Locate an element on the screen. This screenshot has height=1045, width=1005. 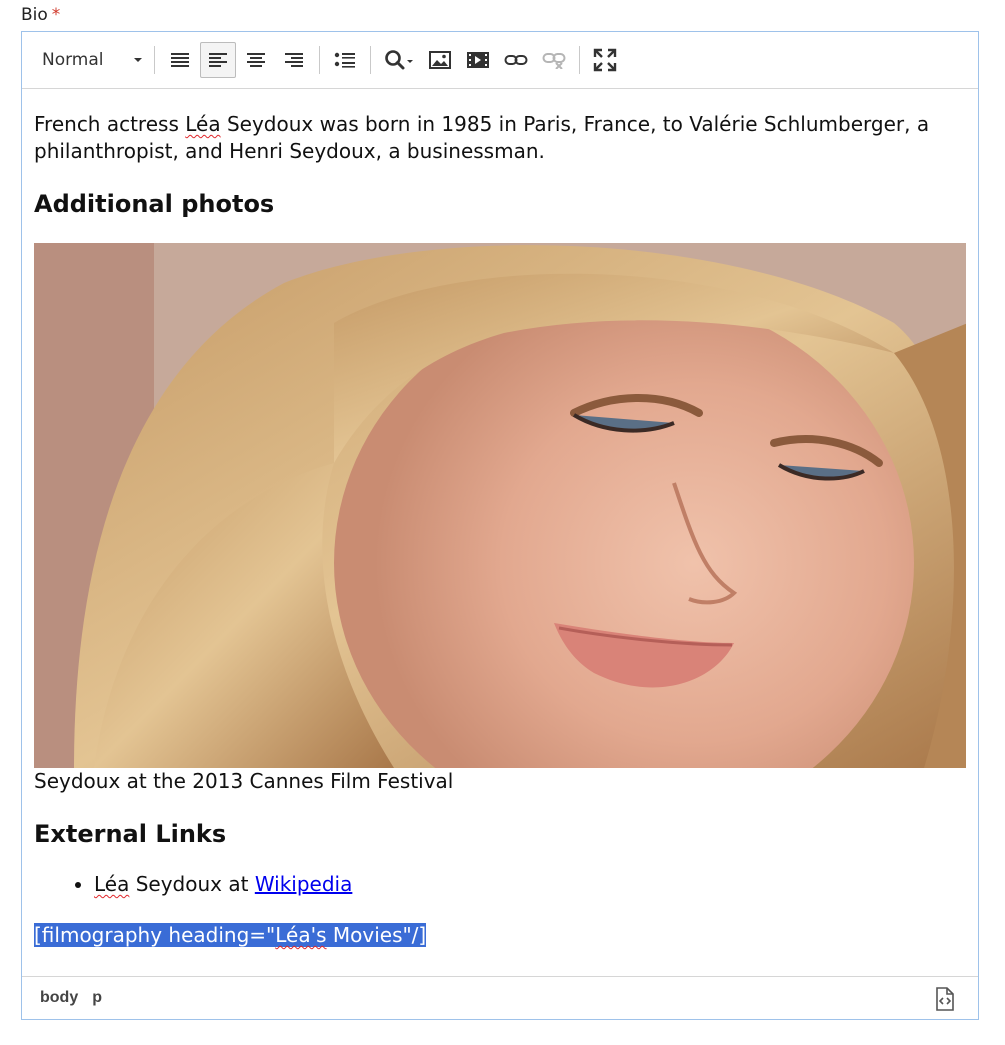
shortcode-text: Movies"/] is located at coordinates (376, 935).